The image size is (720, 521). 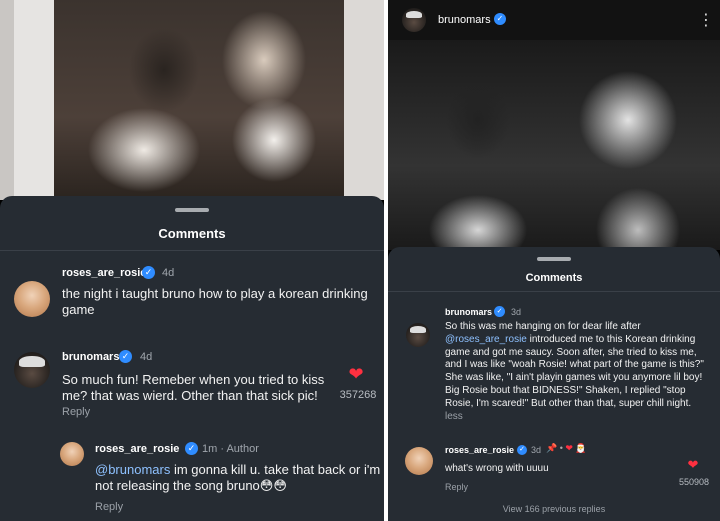 I want to click on post-username: brunomars, so click(x=464, y=20).